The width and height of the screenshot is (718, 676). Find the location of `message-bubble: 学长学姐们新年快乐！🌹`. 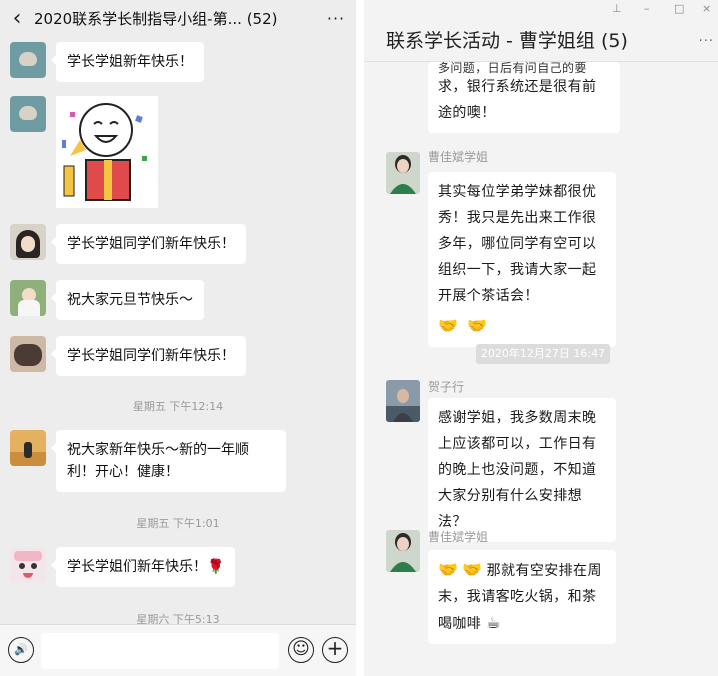

message-bubble: 学长学姐们新年快乐！🌹 is located at coordinates (143, 567).